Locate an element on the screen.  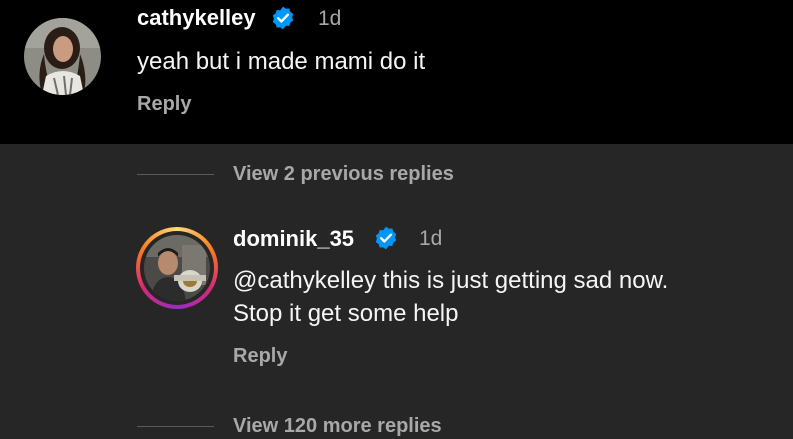
comment-username: cathykelley is located at coordinates (196, 18).